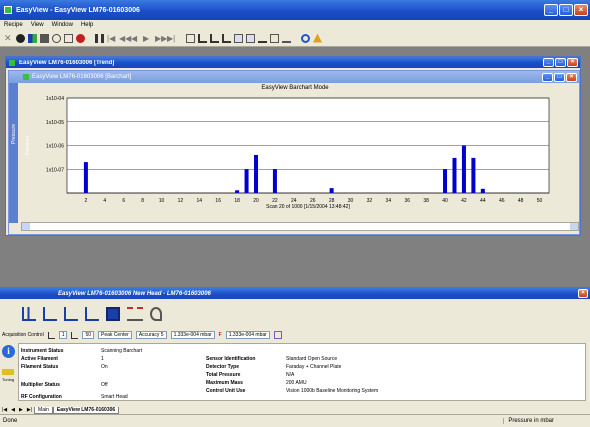 The image size is (590, 427). I want to click on config-icon, so click(277, 335).